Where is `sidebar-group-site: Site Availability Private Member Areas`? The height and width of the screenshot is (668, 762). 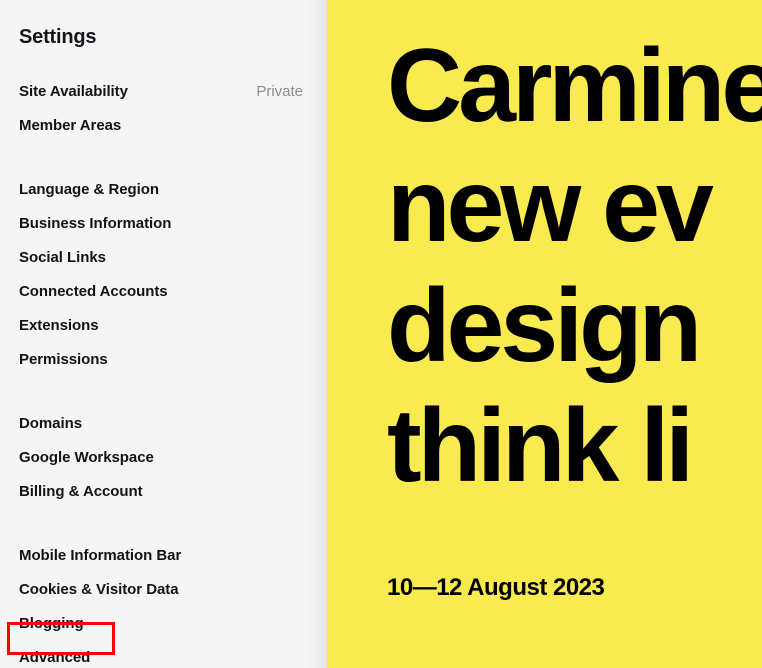
sidebar-group-site: Site Availability Private Member Areas is located at coordinates (161, 109).